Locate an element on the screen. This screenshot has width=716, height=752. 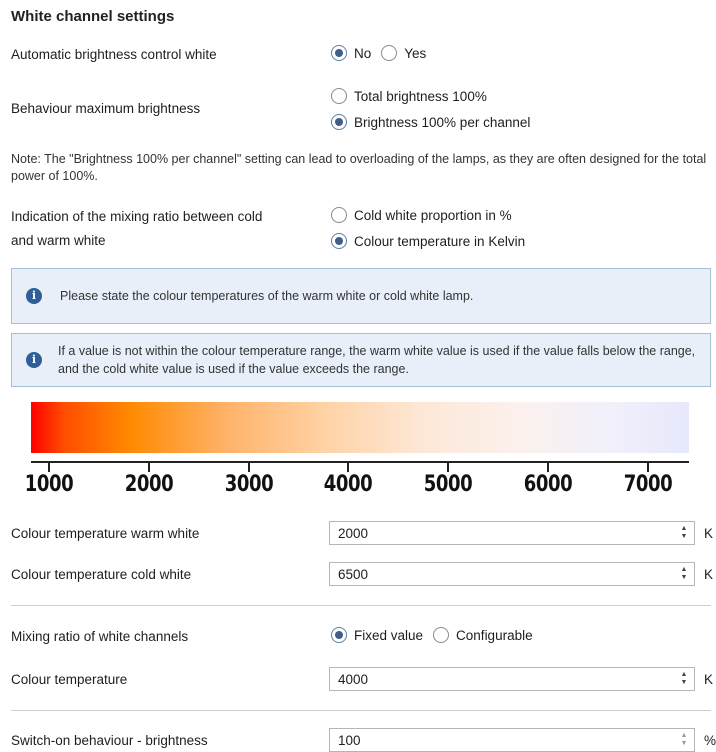
auto-brightness-no-radio is located at coordinates (339, 53).